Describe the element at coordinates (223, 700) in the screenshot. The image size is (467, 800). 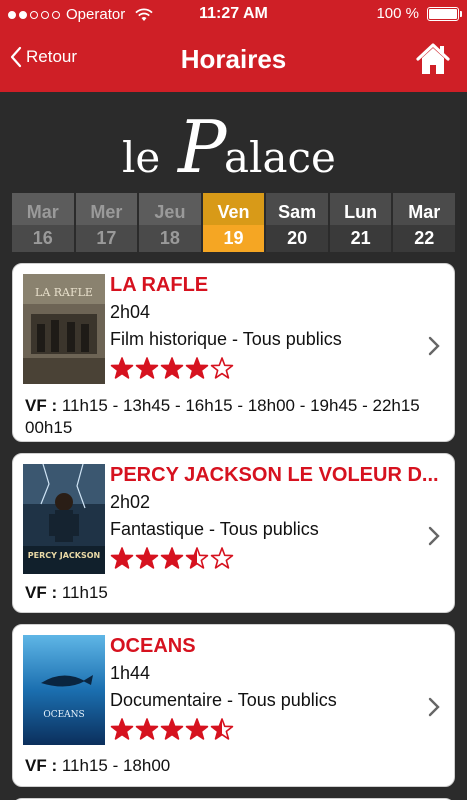
I see `film-genre: Documentaire - Tous publics` at that location.